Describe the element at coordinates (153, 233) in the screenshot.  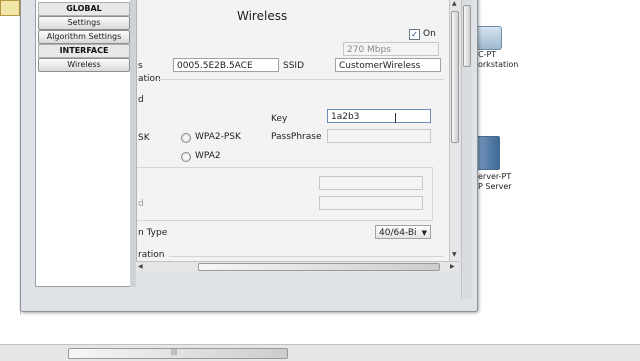
I see `encryption-type-label: n Type` at that location.